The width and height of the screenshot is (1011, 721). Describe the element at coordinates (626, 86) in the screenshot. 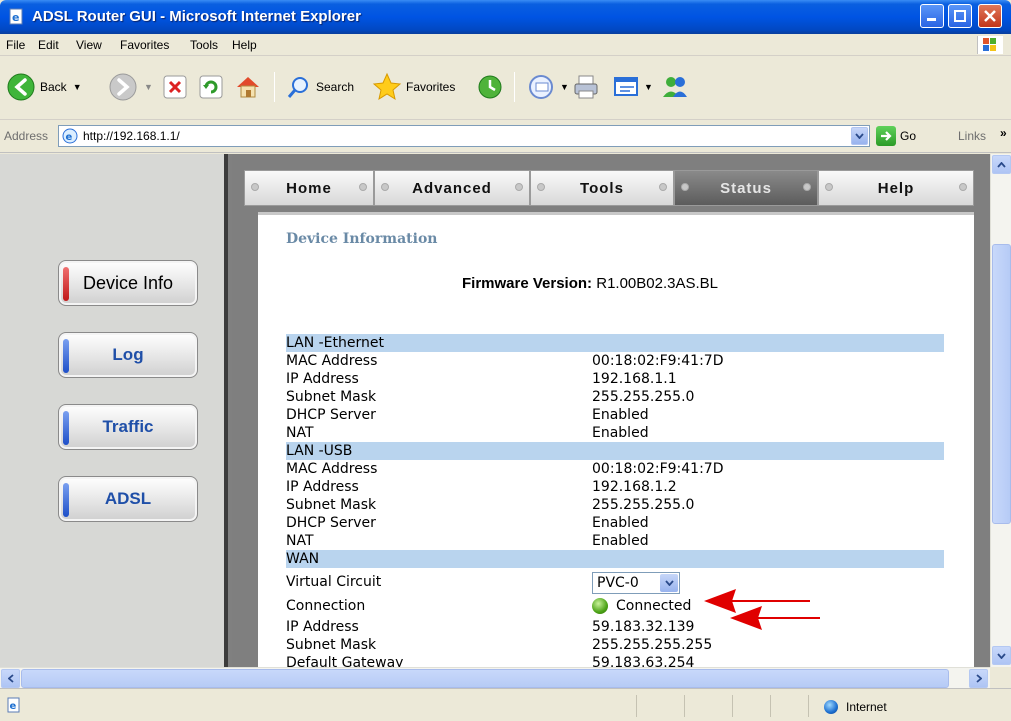

I see `edit-page-icon` at that location.